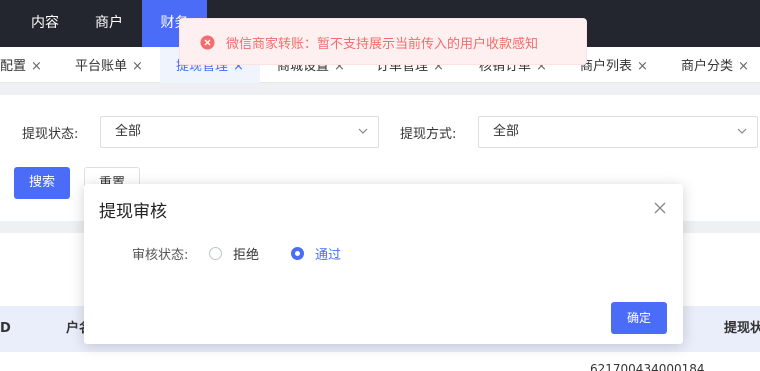  What do you see at coordinates (109, 23) in the screenshot?
I see `nav-item-merchant: 商户` at bounding box center [109, 23].